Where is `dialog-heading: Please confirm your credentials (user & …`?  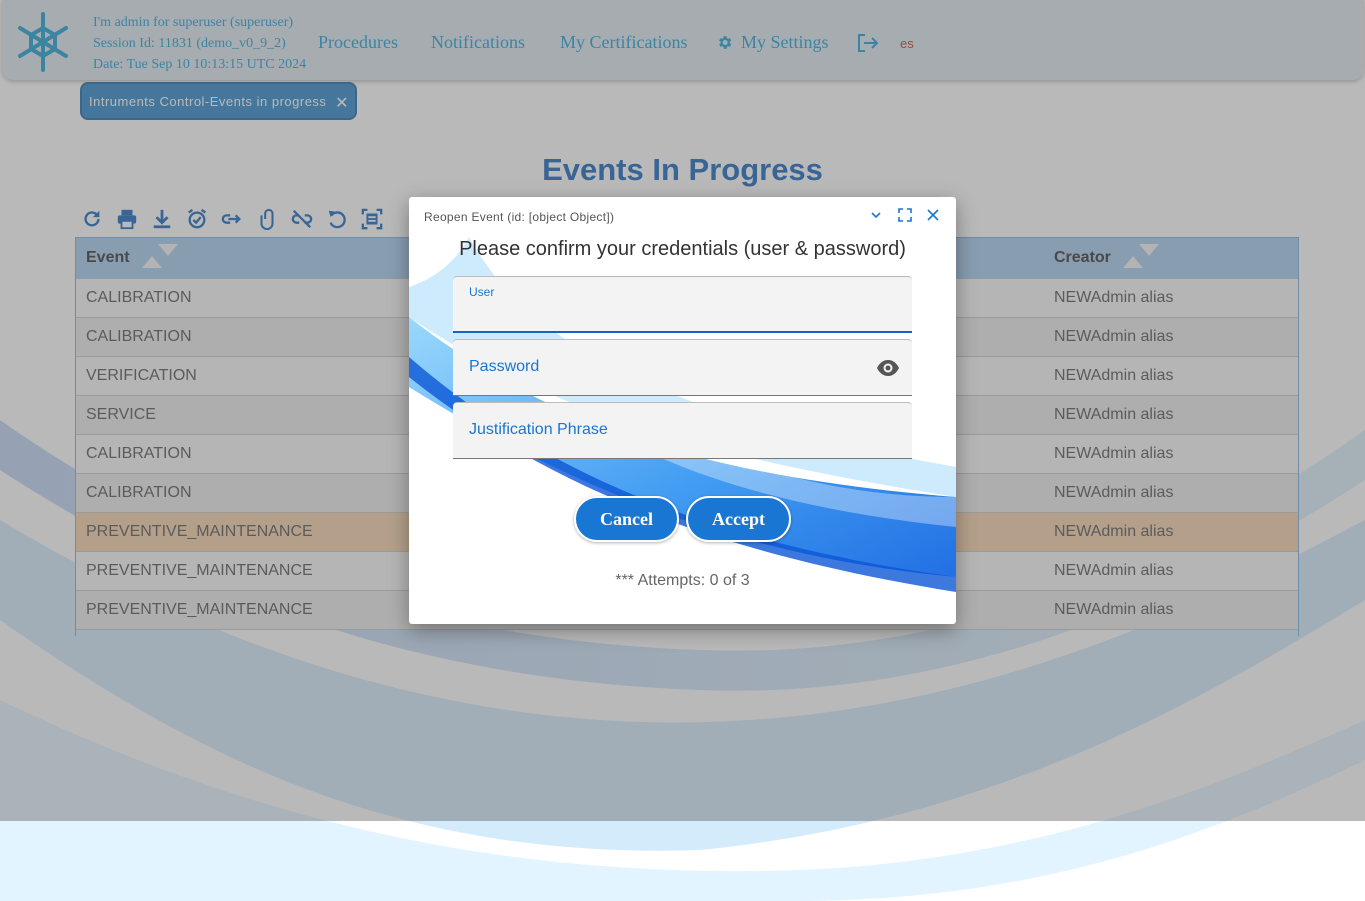
dialog-heading: Please confirm your credentials (user & … is located at coordinates (682, 249).